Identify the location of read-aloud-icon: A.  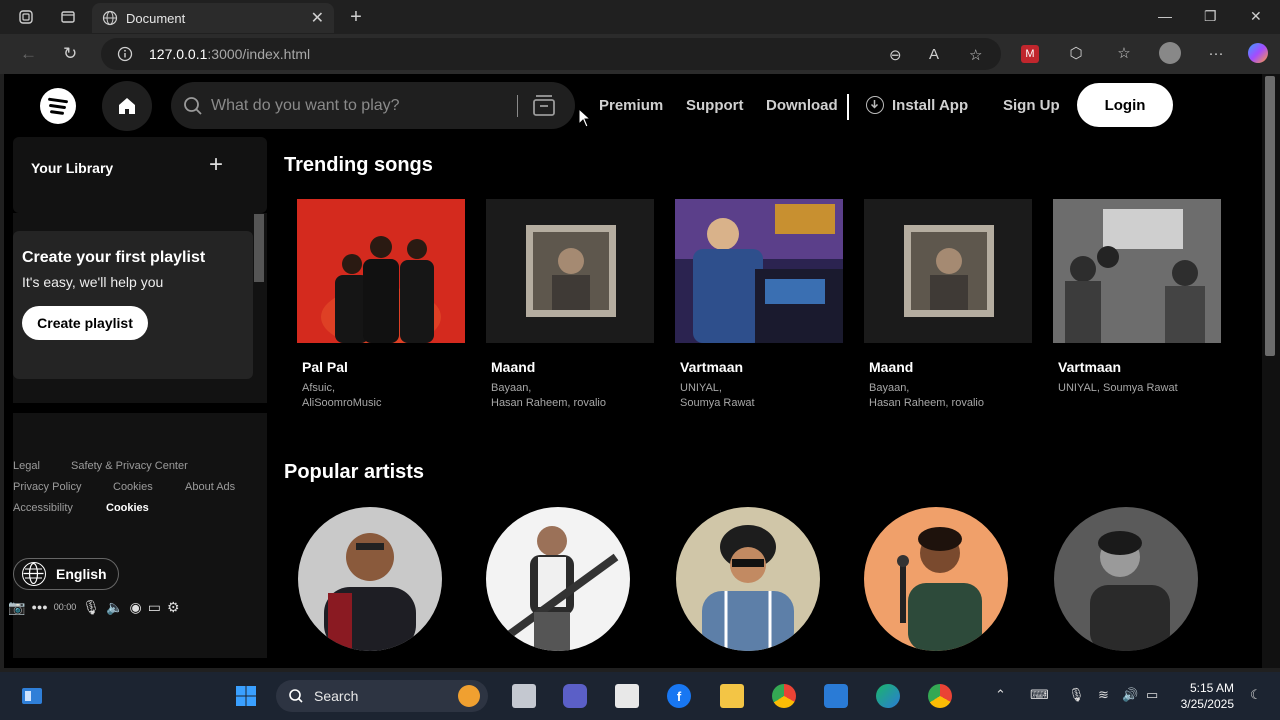
(934, 54).